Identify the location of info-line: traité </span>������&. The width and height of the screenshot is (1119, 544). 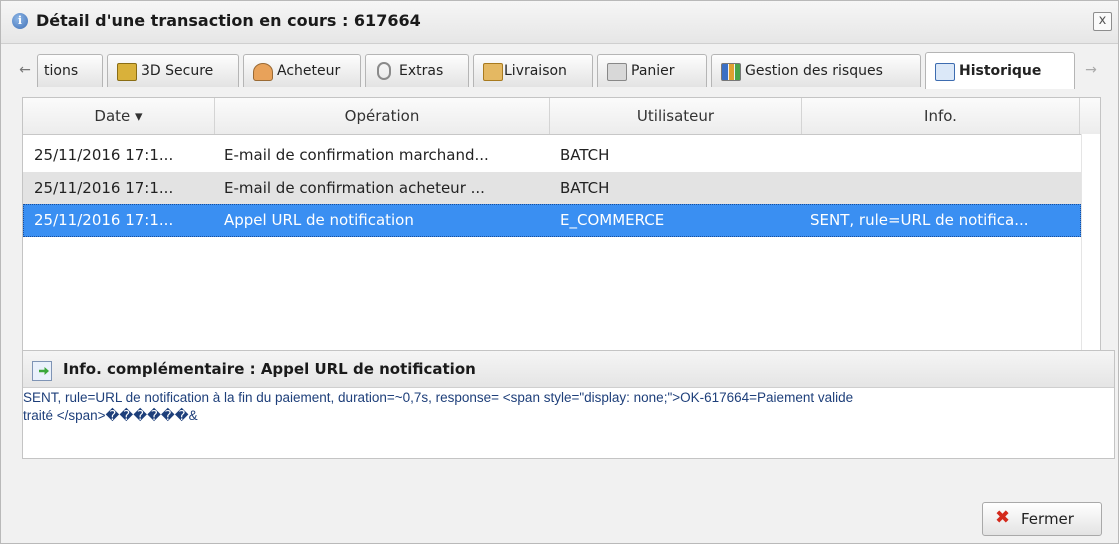
(110, 415).